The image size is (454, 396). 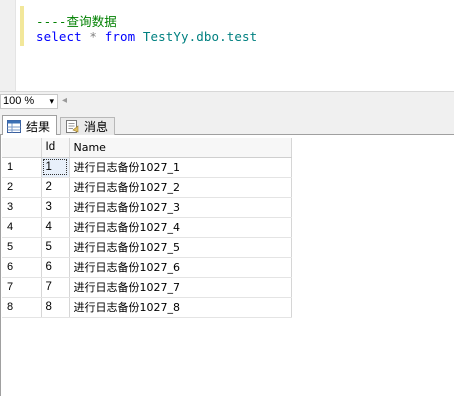 I want to click on row-number: 3, so click(x=22, y=207).